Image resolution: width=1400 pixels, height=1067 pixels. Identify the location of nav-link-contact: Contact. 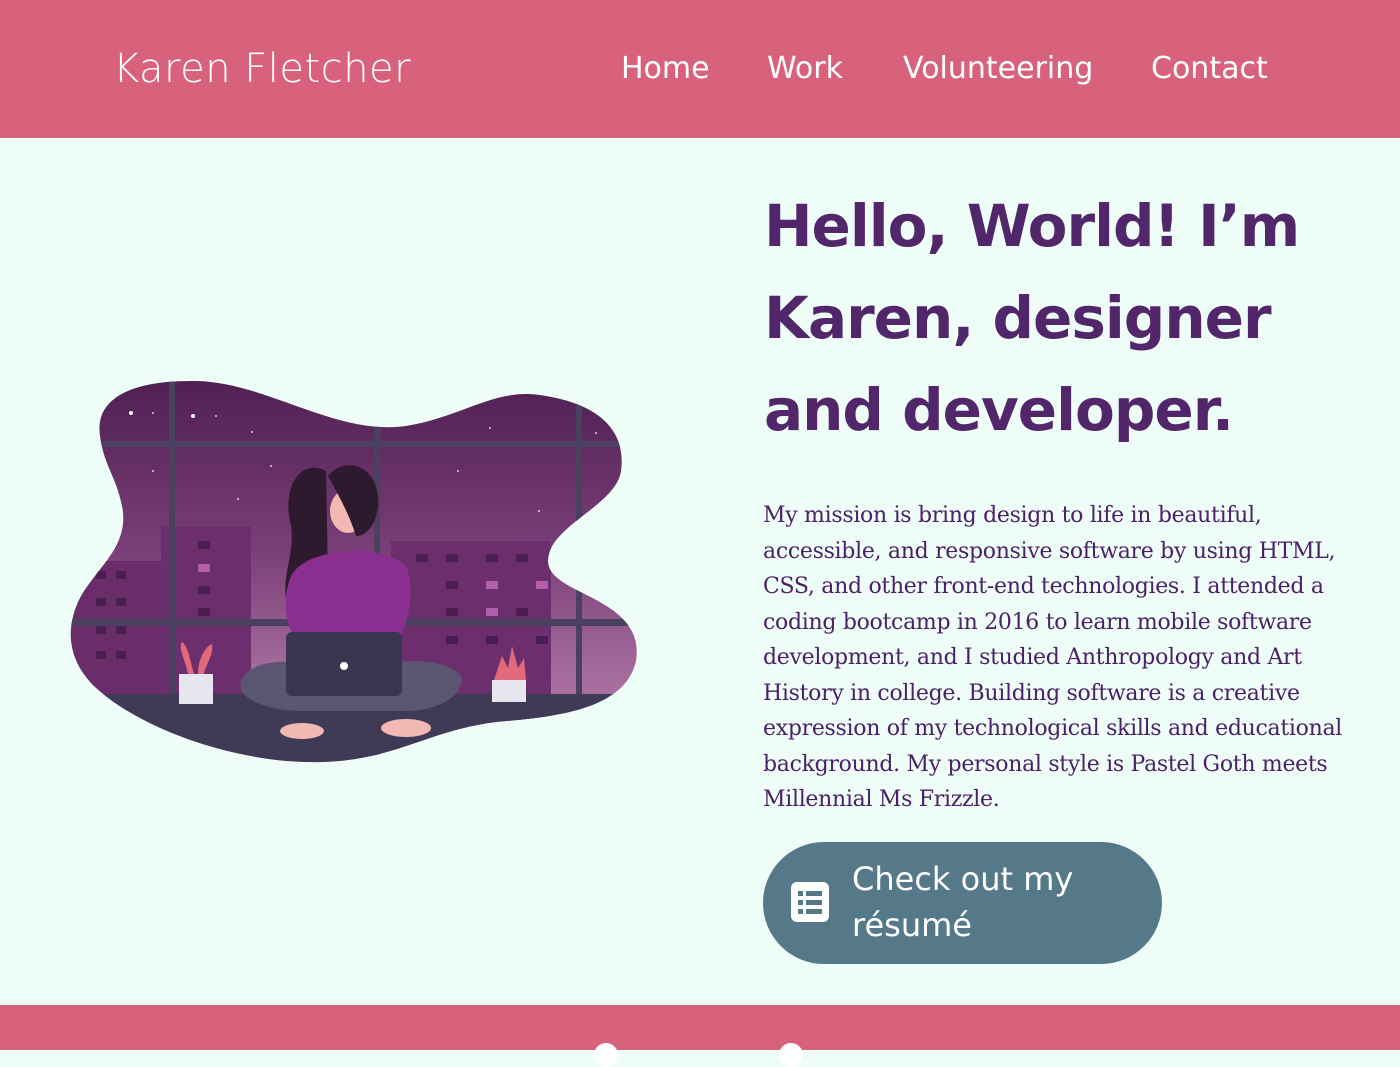
(1209, 69).